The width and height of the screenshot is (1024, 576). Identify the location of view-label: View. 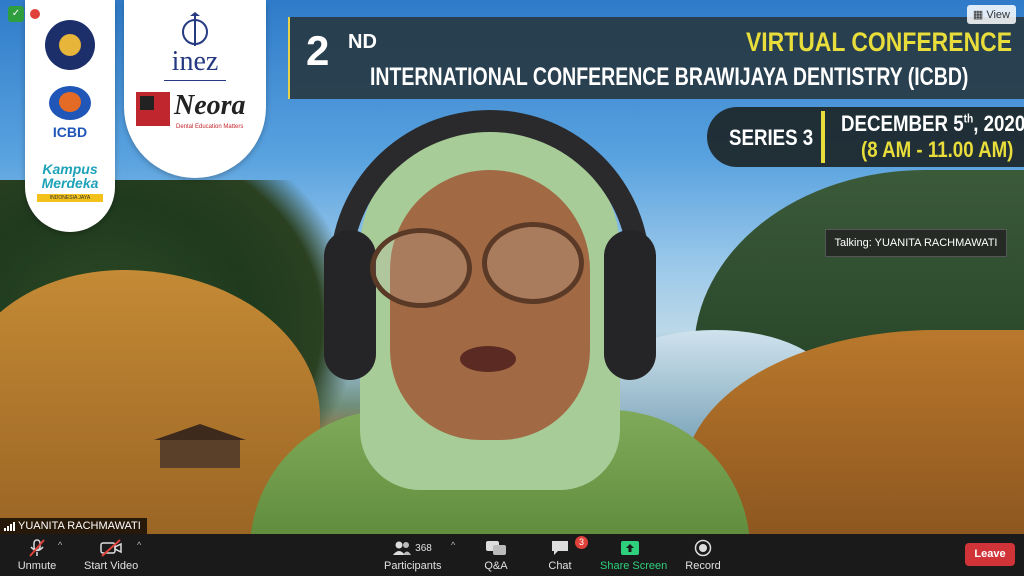
(998, 15).